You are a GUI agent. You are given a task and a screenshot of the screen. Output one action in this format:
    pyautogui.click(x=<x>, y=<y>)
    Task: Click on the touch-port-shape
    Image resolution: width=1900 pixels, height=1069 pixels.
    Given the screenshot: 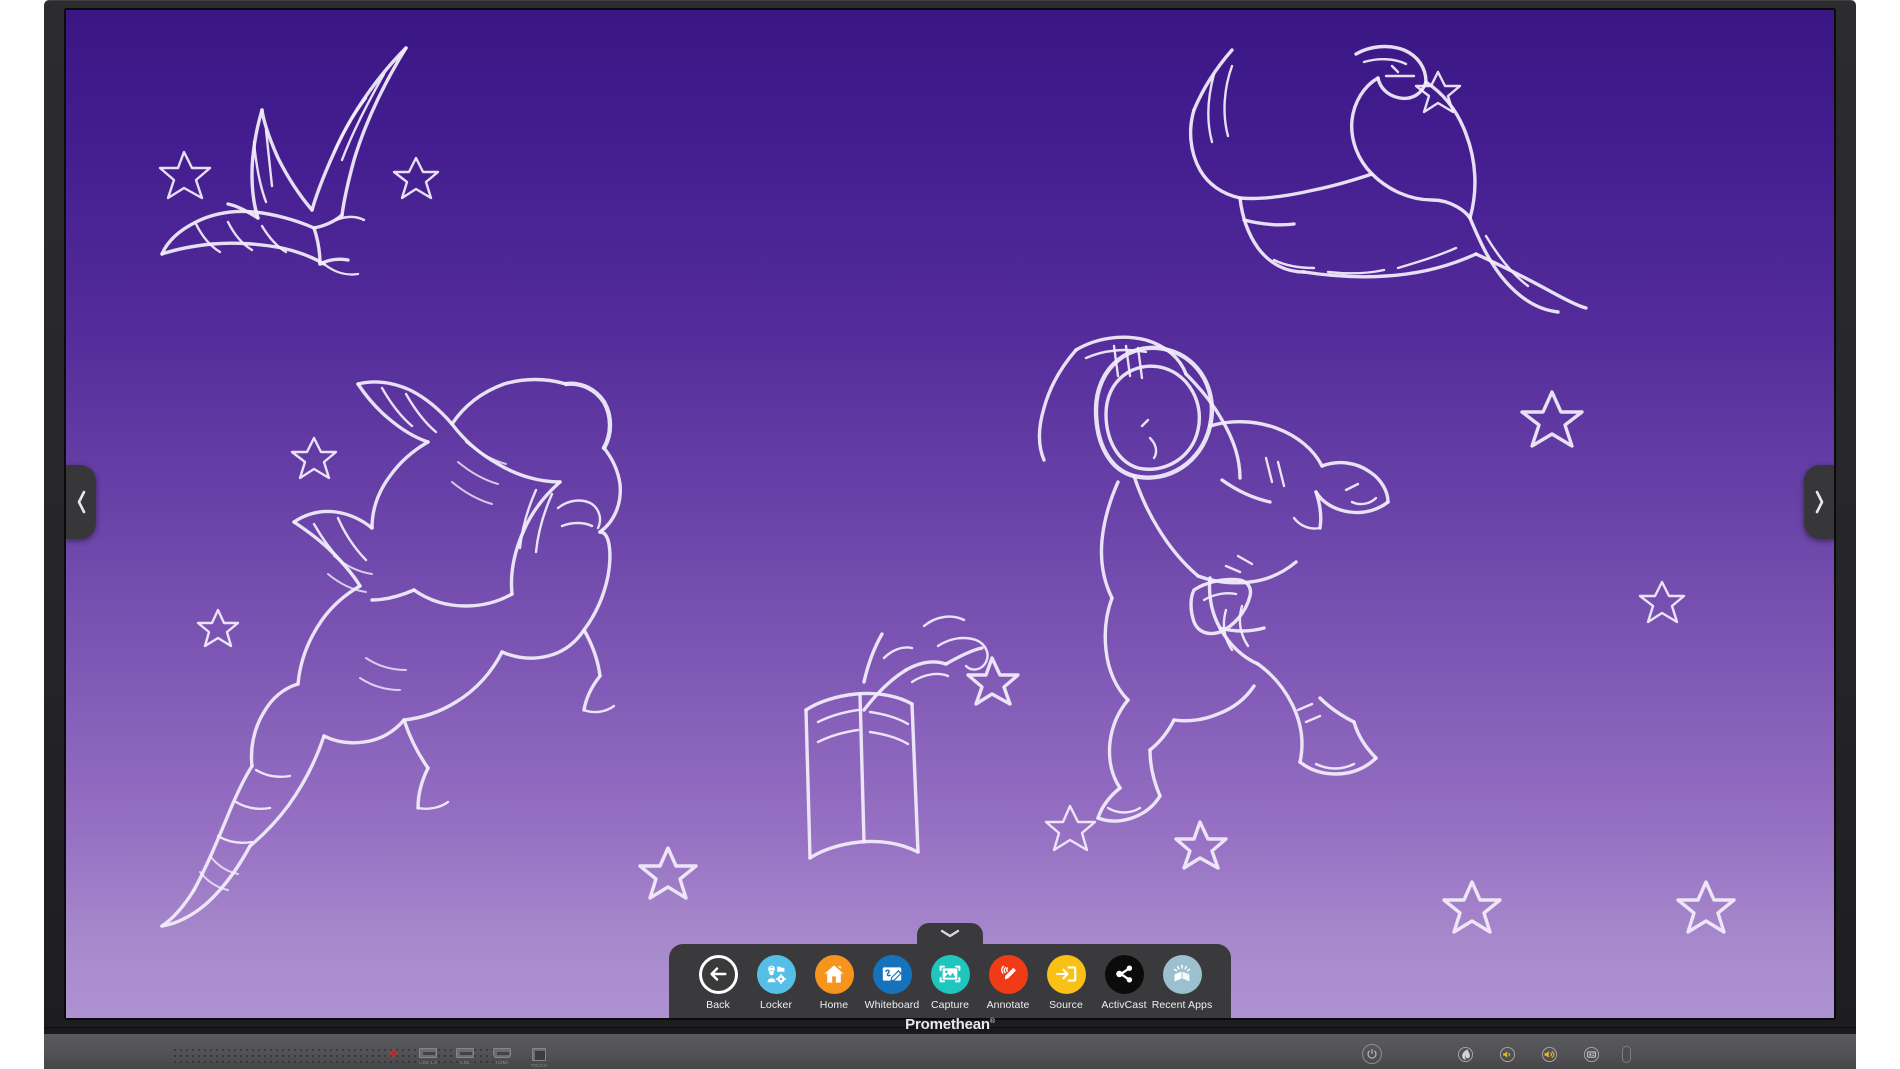 What is the action you would take?
    pyautogui.click(x=539, y=1054)
    